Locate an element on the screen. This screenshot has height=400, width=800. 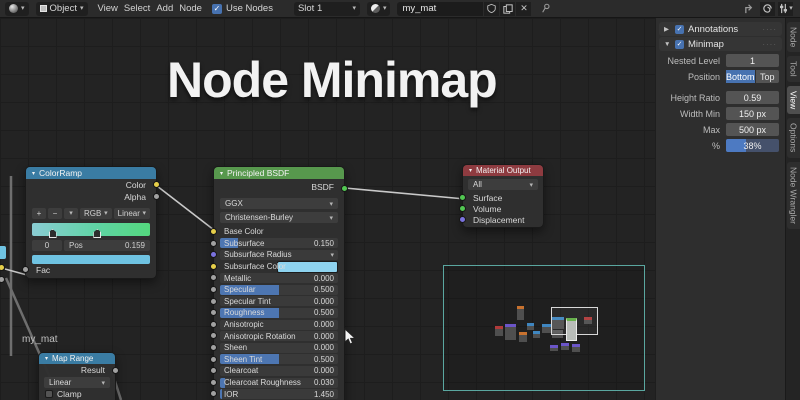
stop-position-slider: Pos 0.159 is located at coordinates (107, 245).